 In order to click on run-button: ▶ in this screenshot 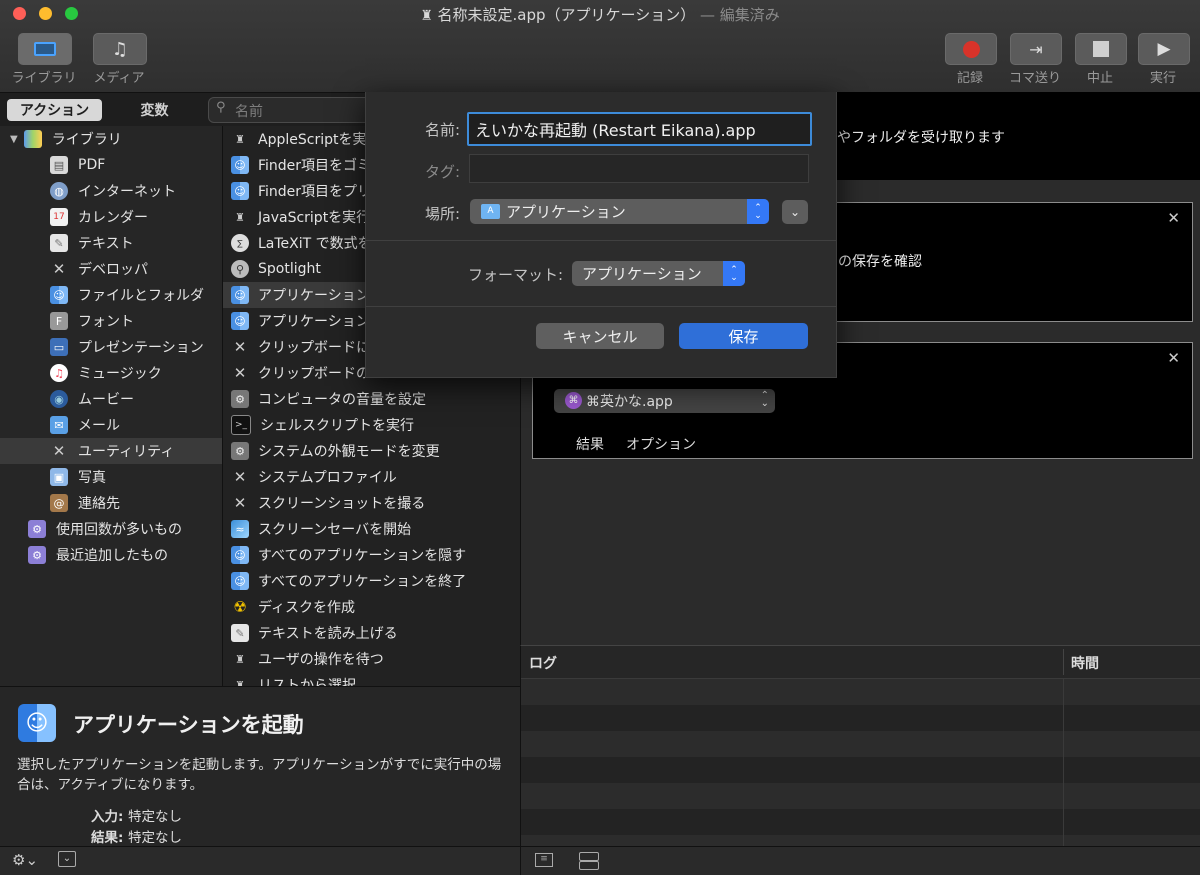, I will do `click(1164, 49)`.